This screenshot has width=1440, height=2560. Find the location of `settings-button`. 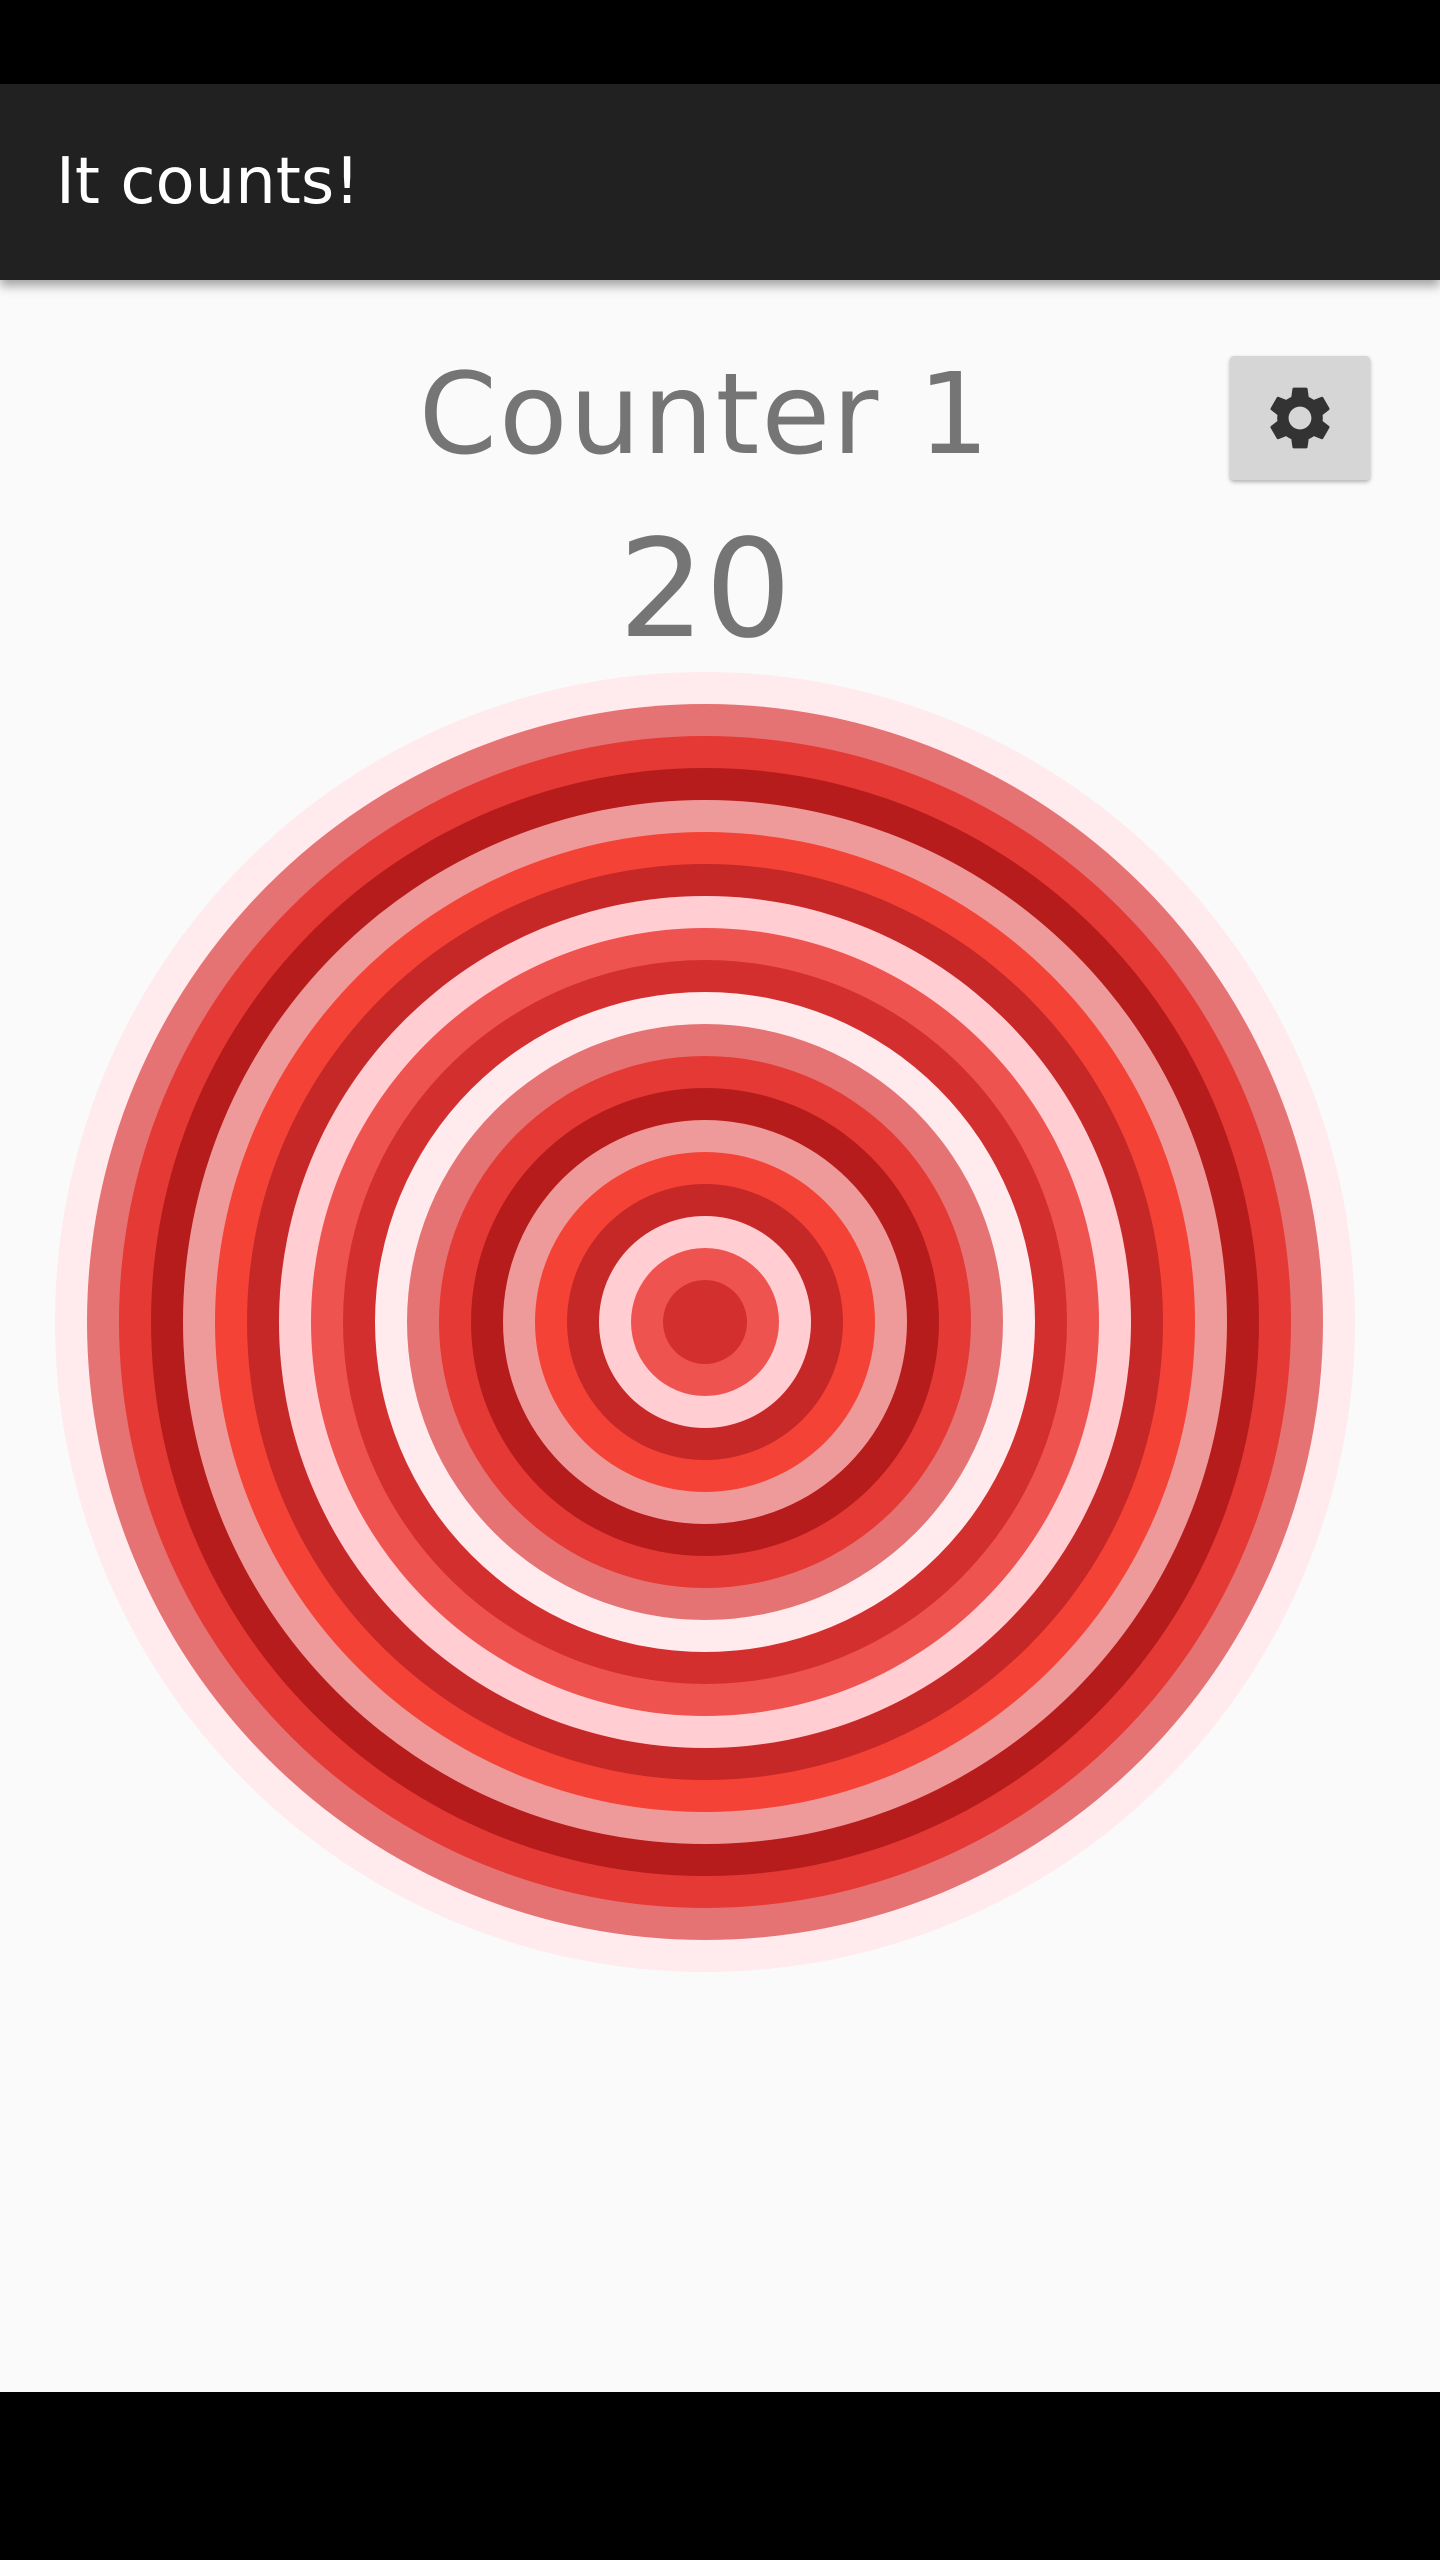

settings-button is located at coordinates (1300, 418).